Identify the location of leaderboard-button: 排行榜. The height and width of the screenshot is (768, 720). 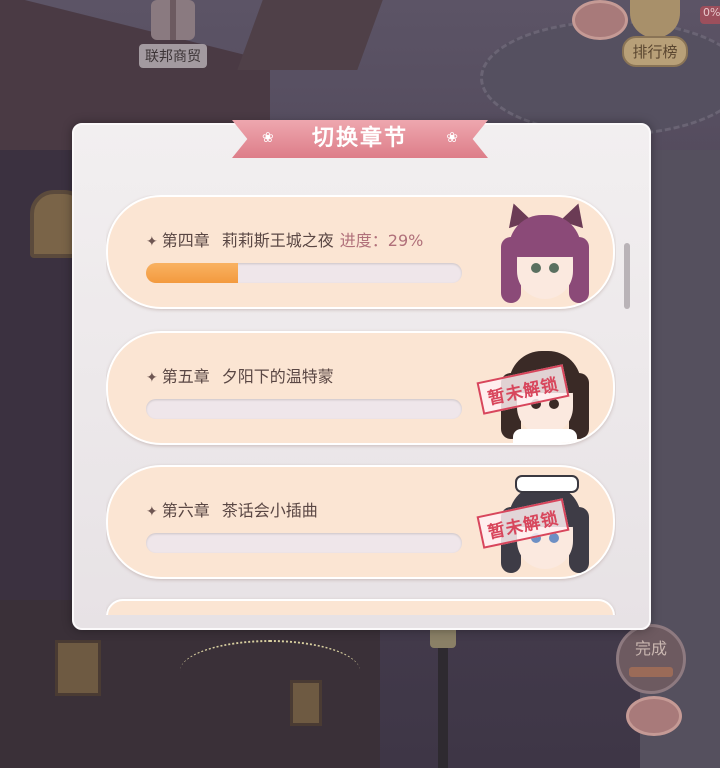
(655, 34).